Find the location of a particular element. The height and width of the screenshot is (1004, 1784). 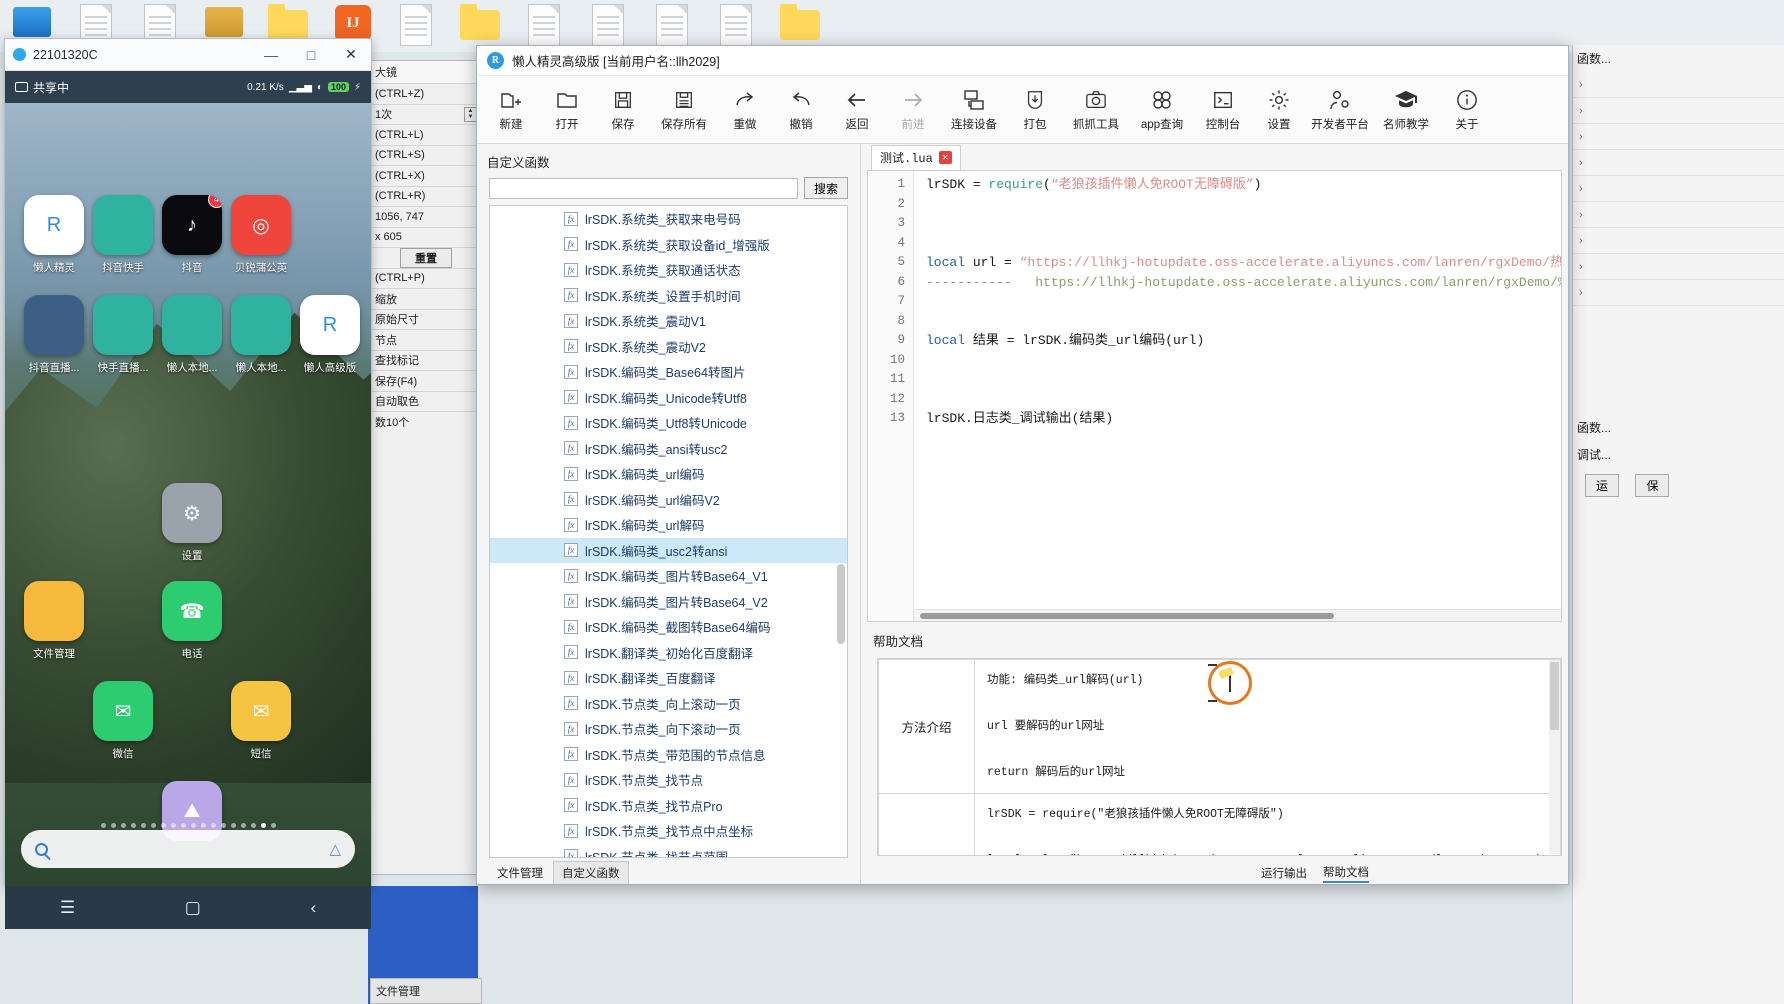

toolbar-back-button: 返回 is located at coordinates (857, 110).